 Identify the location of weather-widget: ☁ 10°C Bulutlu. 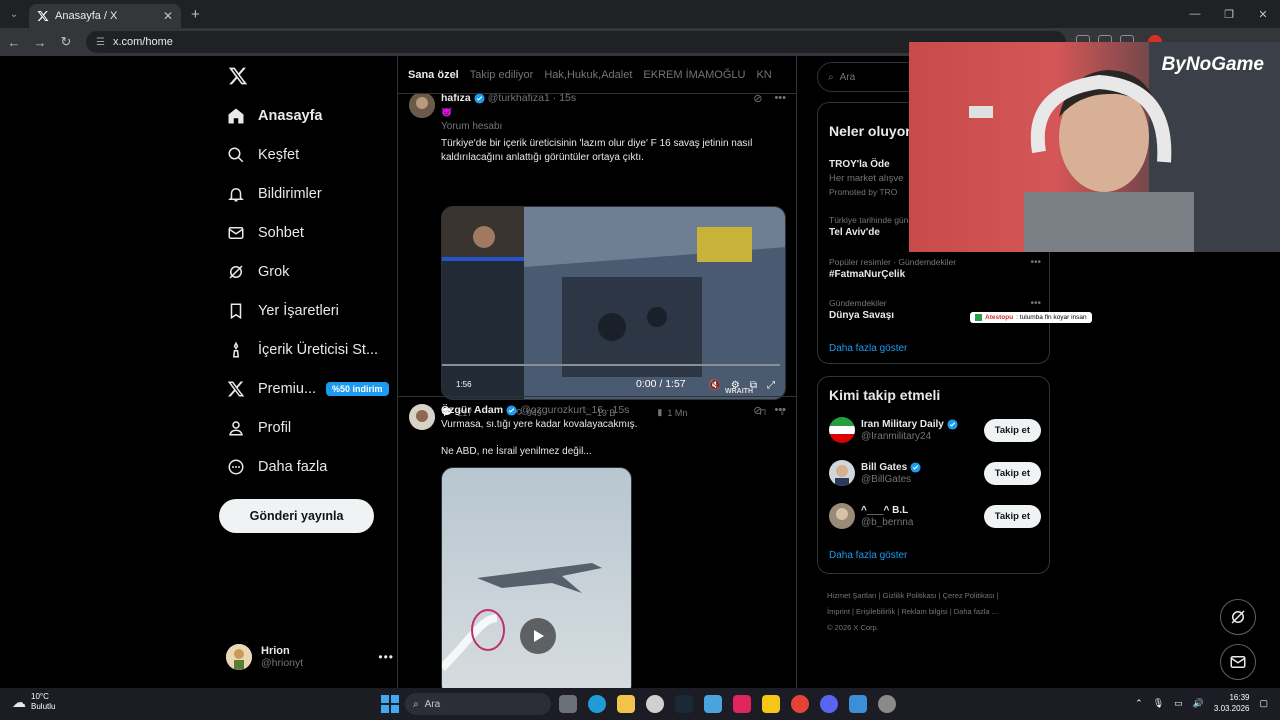
(33, 702).